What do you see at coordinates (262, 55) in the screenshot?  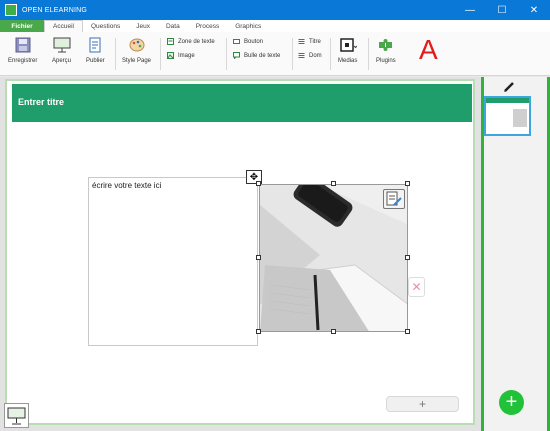 I see `text-bubble-label: Bulle de texte` at bounding box center [262, 55].